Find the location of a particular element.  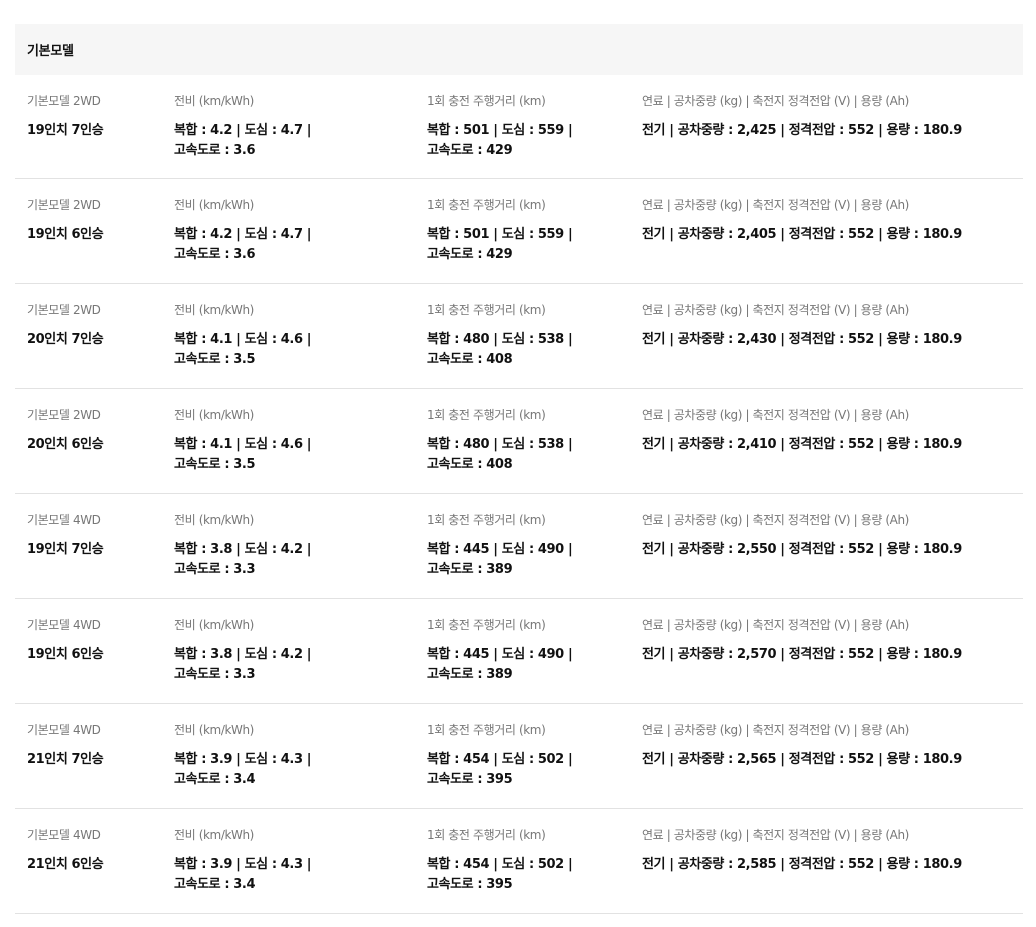

model-cell: 기본모델 4WD 21인치 7인승 is located at coordinates (97, 746).